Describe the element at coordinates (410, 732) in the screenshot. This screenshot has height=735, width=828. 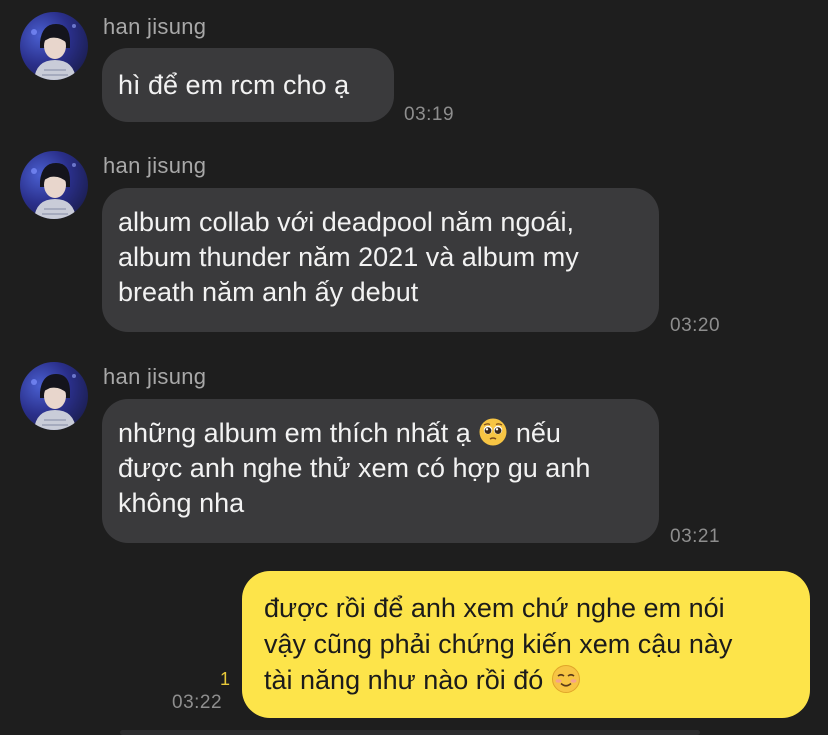
I see `input-area-edge` at that location.